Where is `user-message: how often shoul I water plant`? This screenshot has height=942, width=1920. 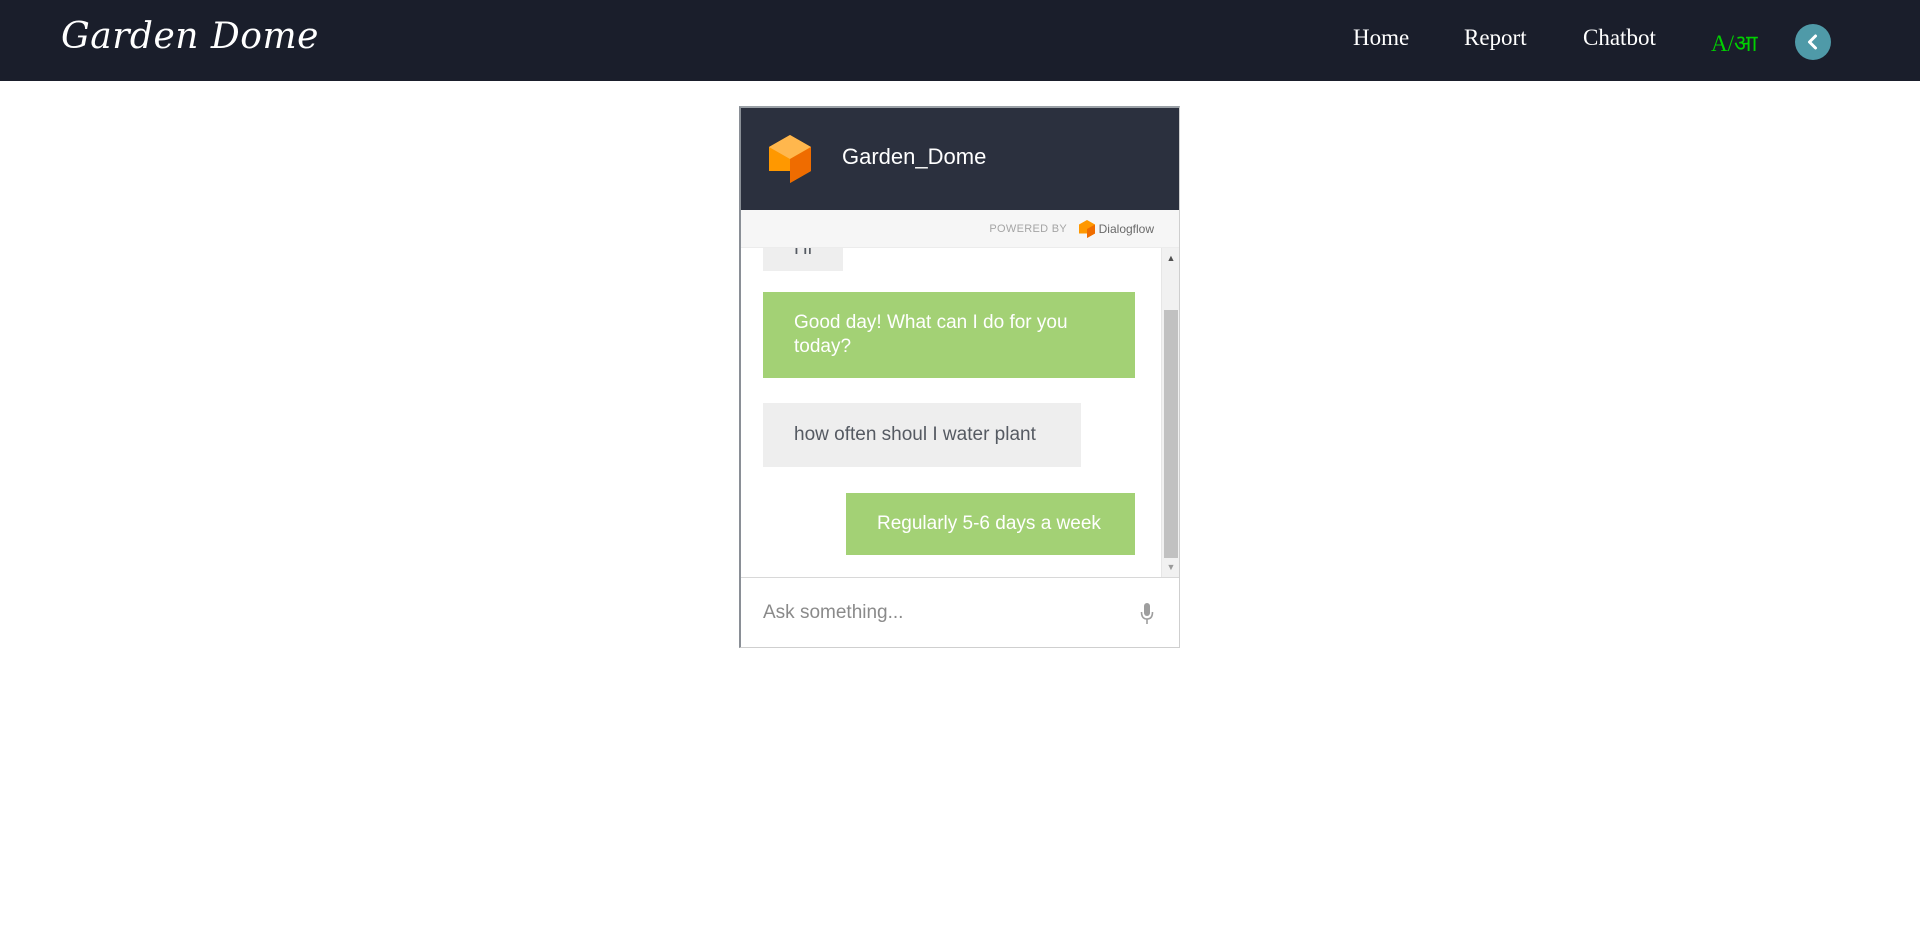
user-message: how often shoul I water plant is located at coordinates (922, 435).